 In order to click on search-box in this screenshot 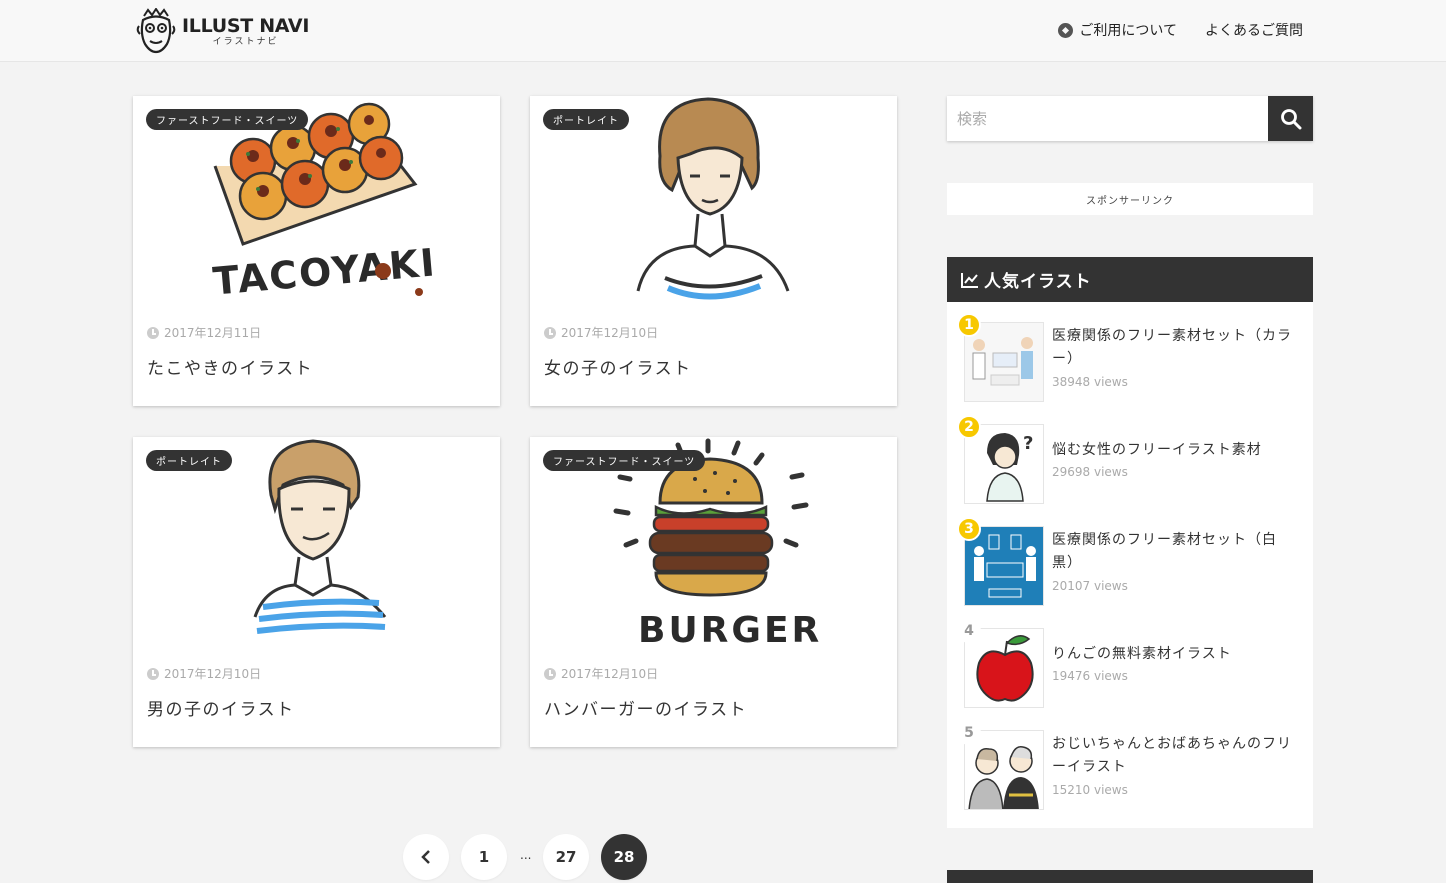, I will do `click(1130, 118)`.